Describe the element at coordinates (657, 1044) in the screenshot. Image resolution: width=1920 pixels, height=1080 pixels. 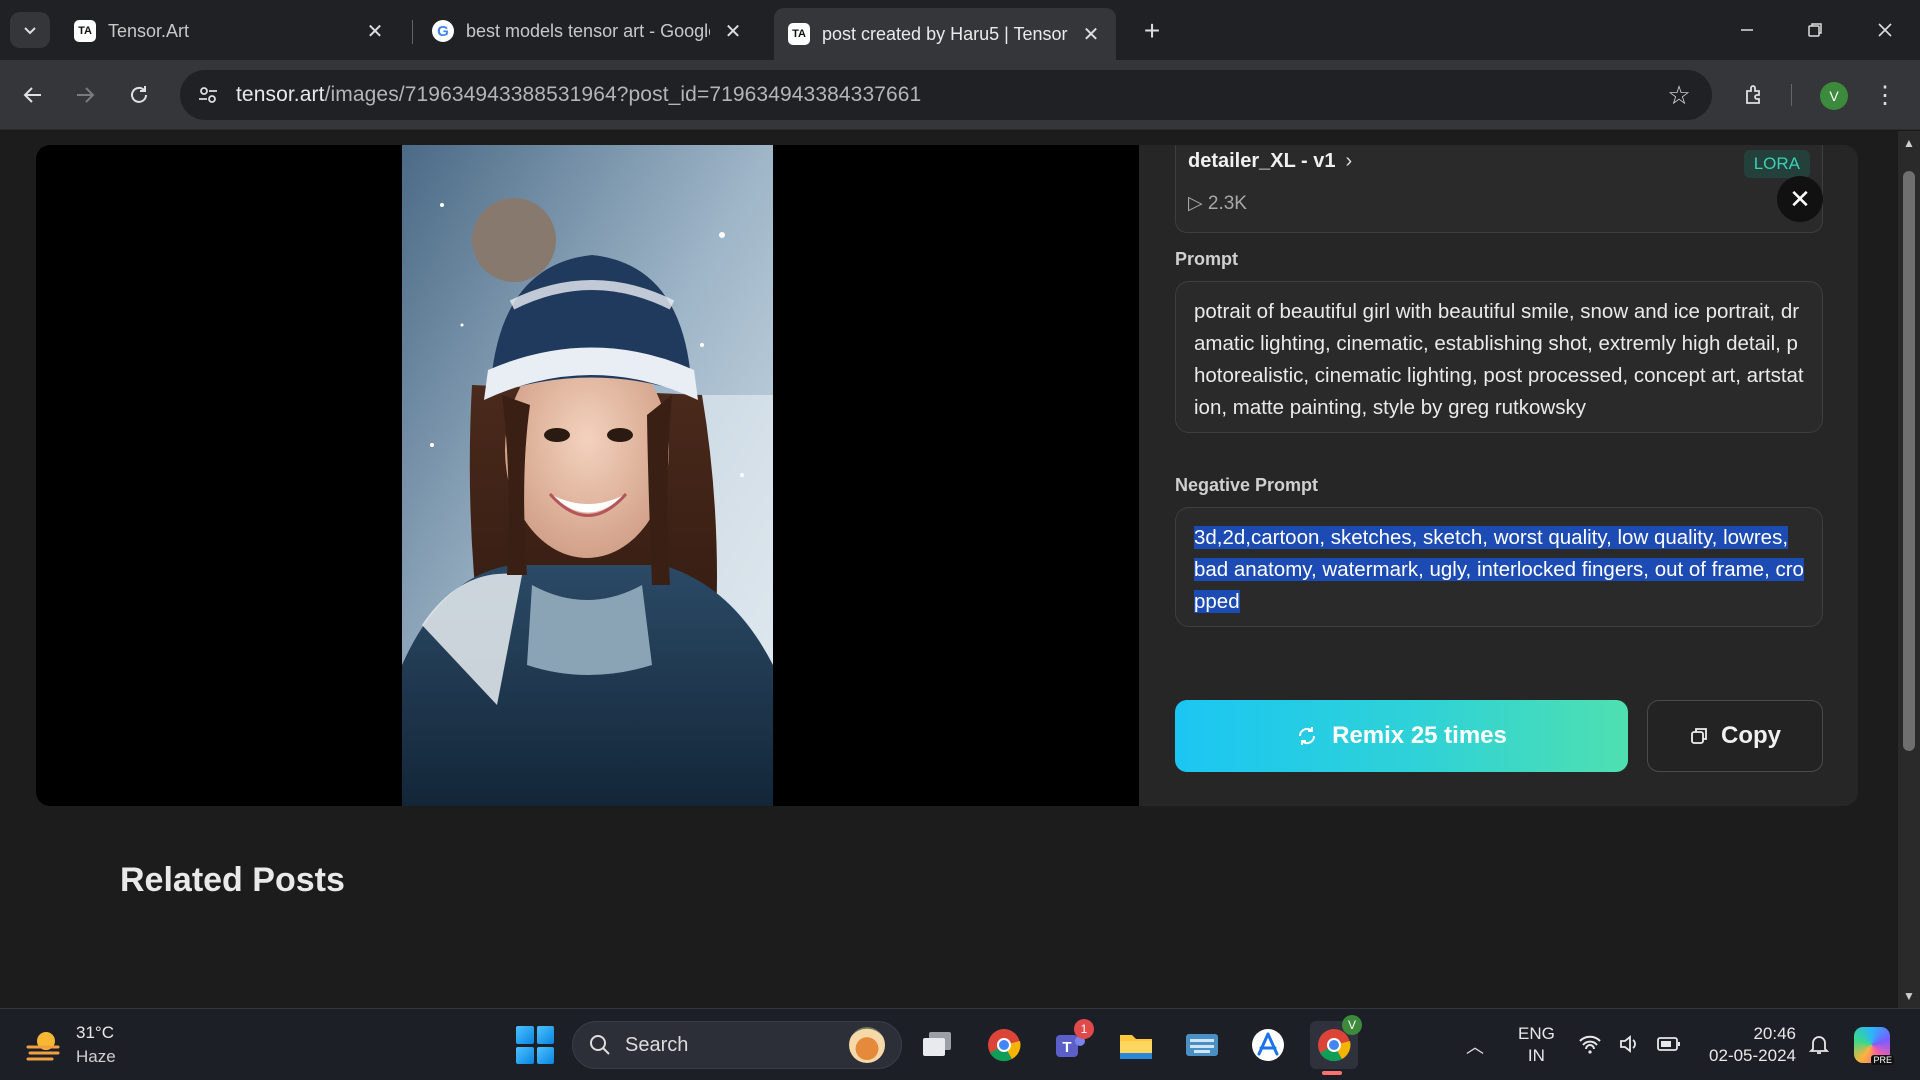
I see `search-placeholder: Search` at that location.